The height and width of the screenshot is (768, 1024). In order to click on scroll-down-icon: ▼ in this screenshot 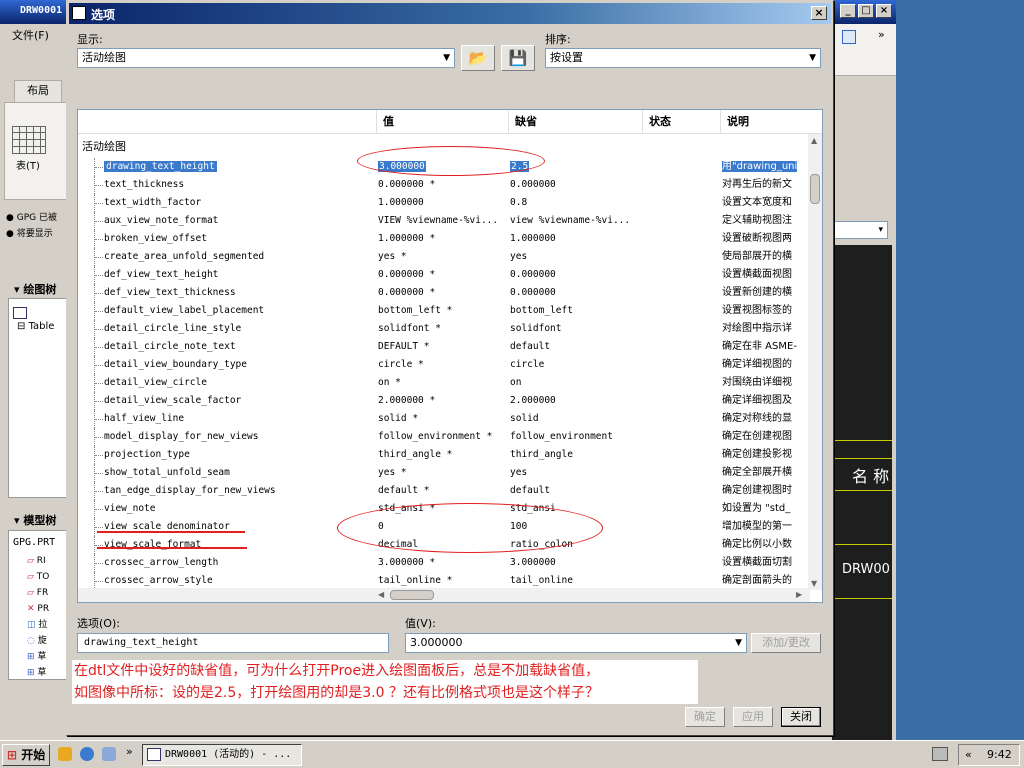, I will do `click(814, 583)`.